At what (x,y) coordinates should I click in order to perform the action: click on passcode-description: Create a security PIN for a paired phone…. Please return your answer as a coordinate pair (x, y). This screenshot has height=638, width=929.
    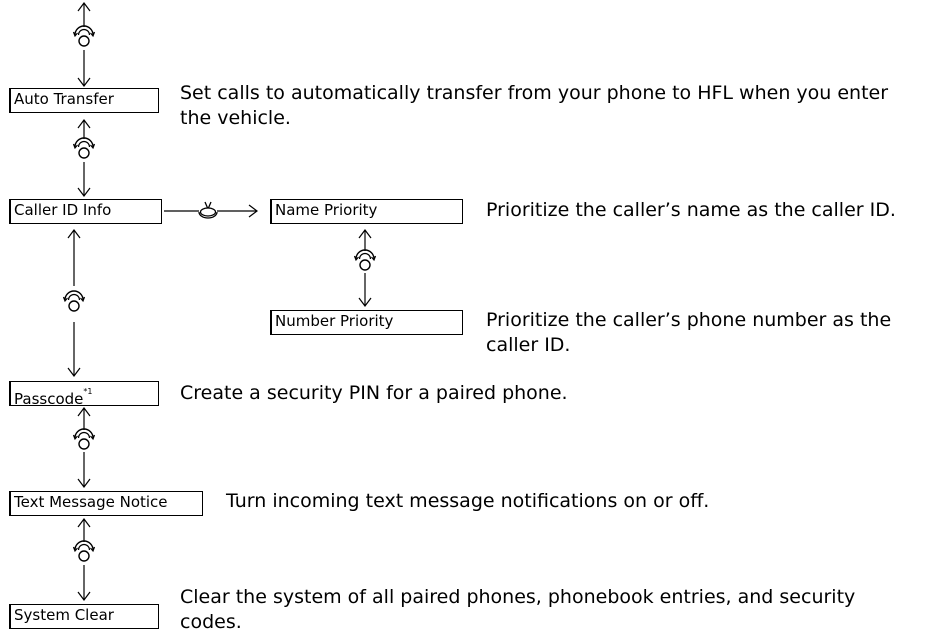
    Looking at the image, I should click on (374, 393).